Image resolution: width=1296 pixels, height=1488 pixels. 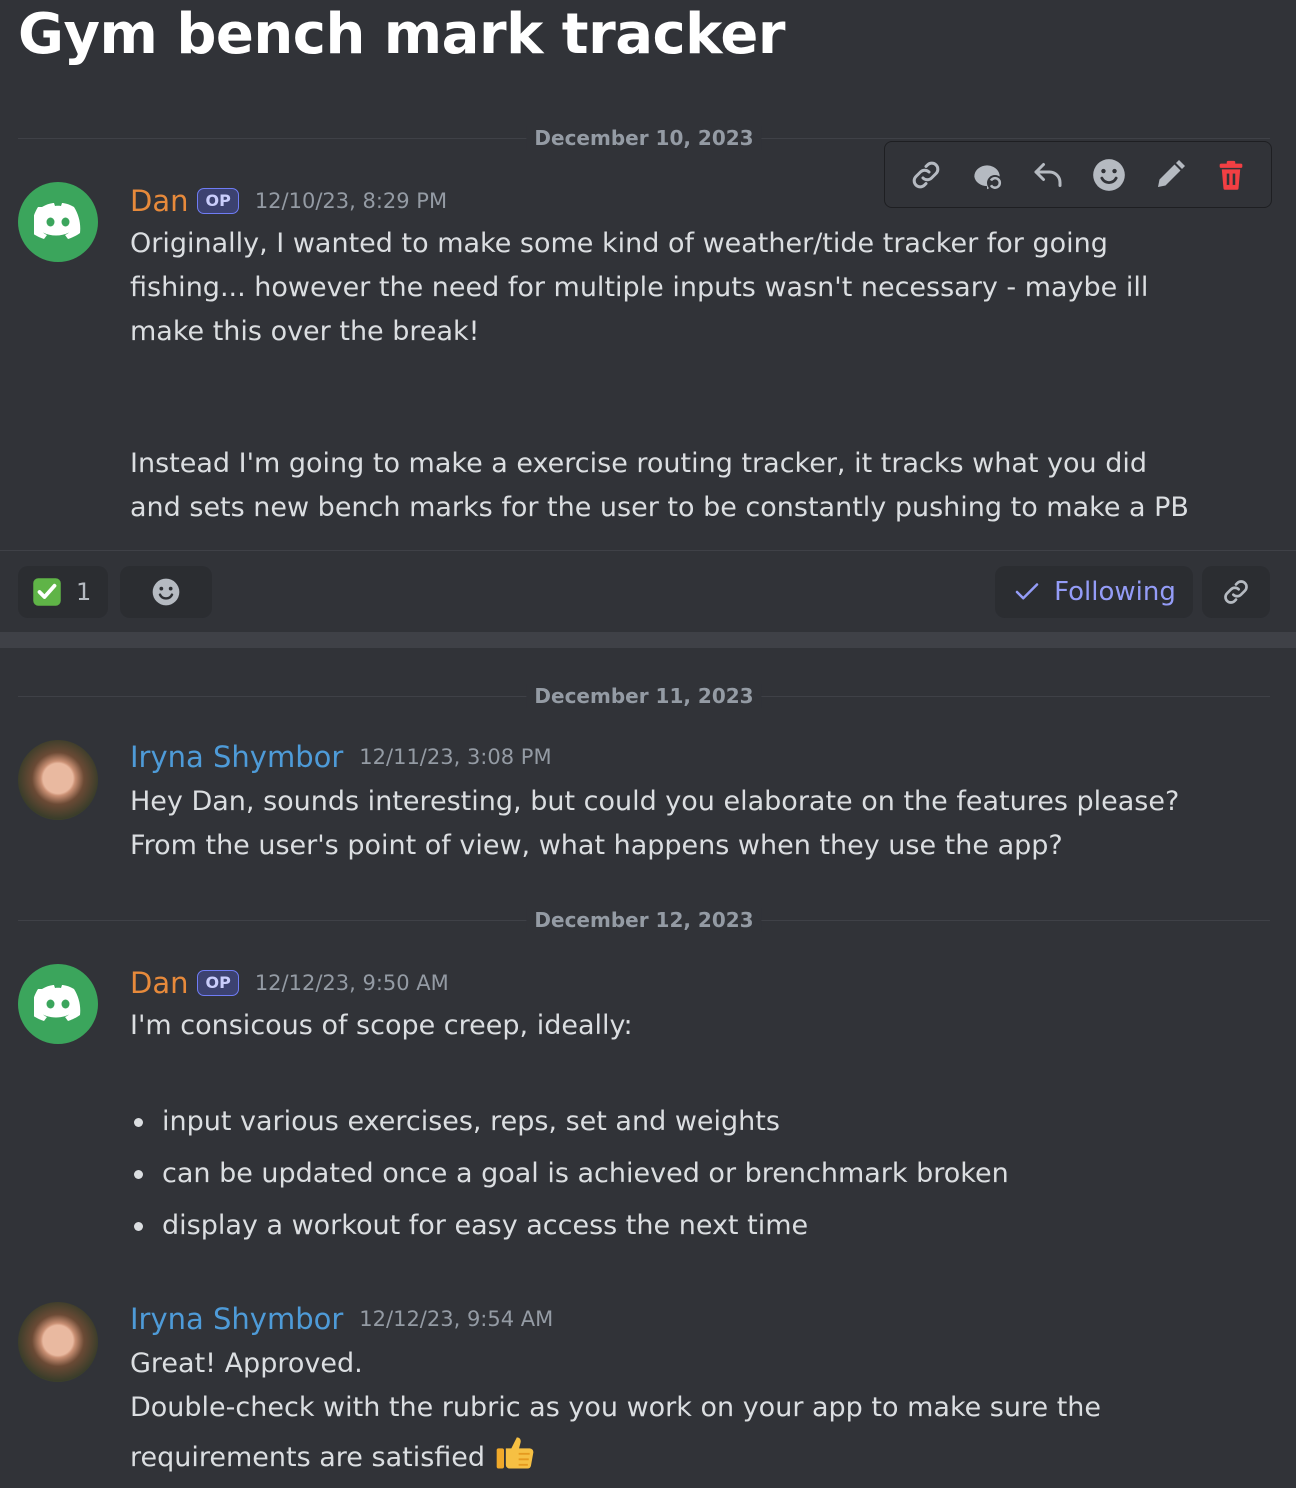 I want to click on delete-icon, so click(x=1230, y=175).